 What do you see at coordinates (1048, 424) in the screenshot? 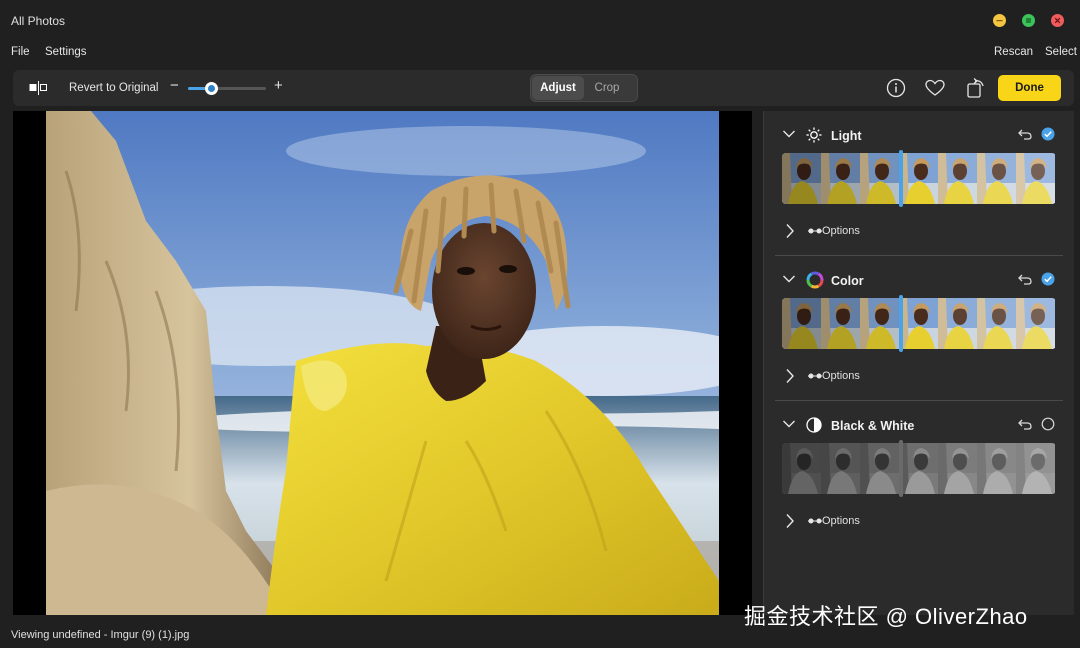
I see `disabled-circle-icon` at bounding box center [1048, 424].